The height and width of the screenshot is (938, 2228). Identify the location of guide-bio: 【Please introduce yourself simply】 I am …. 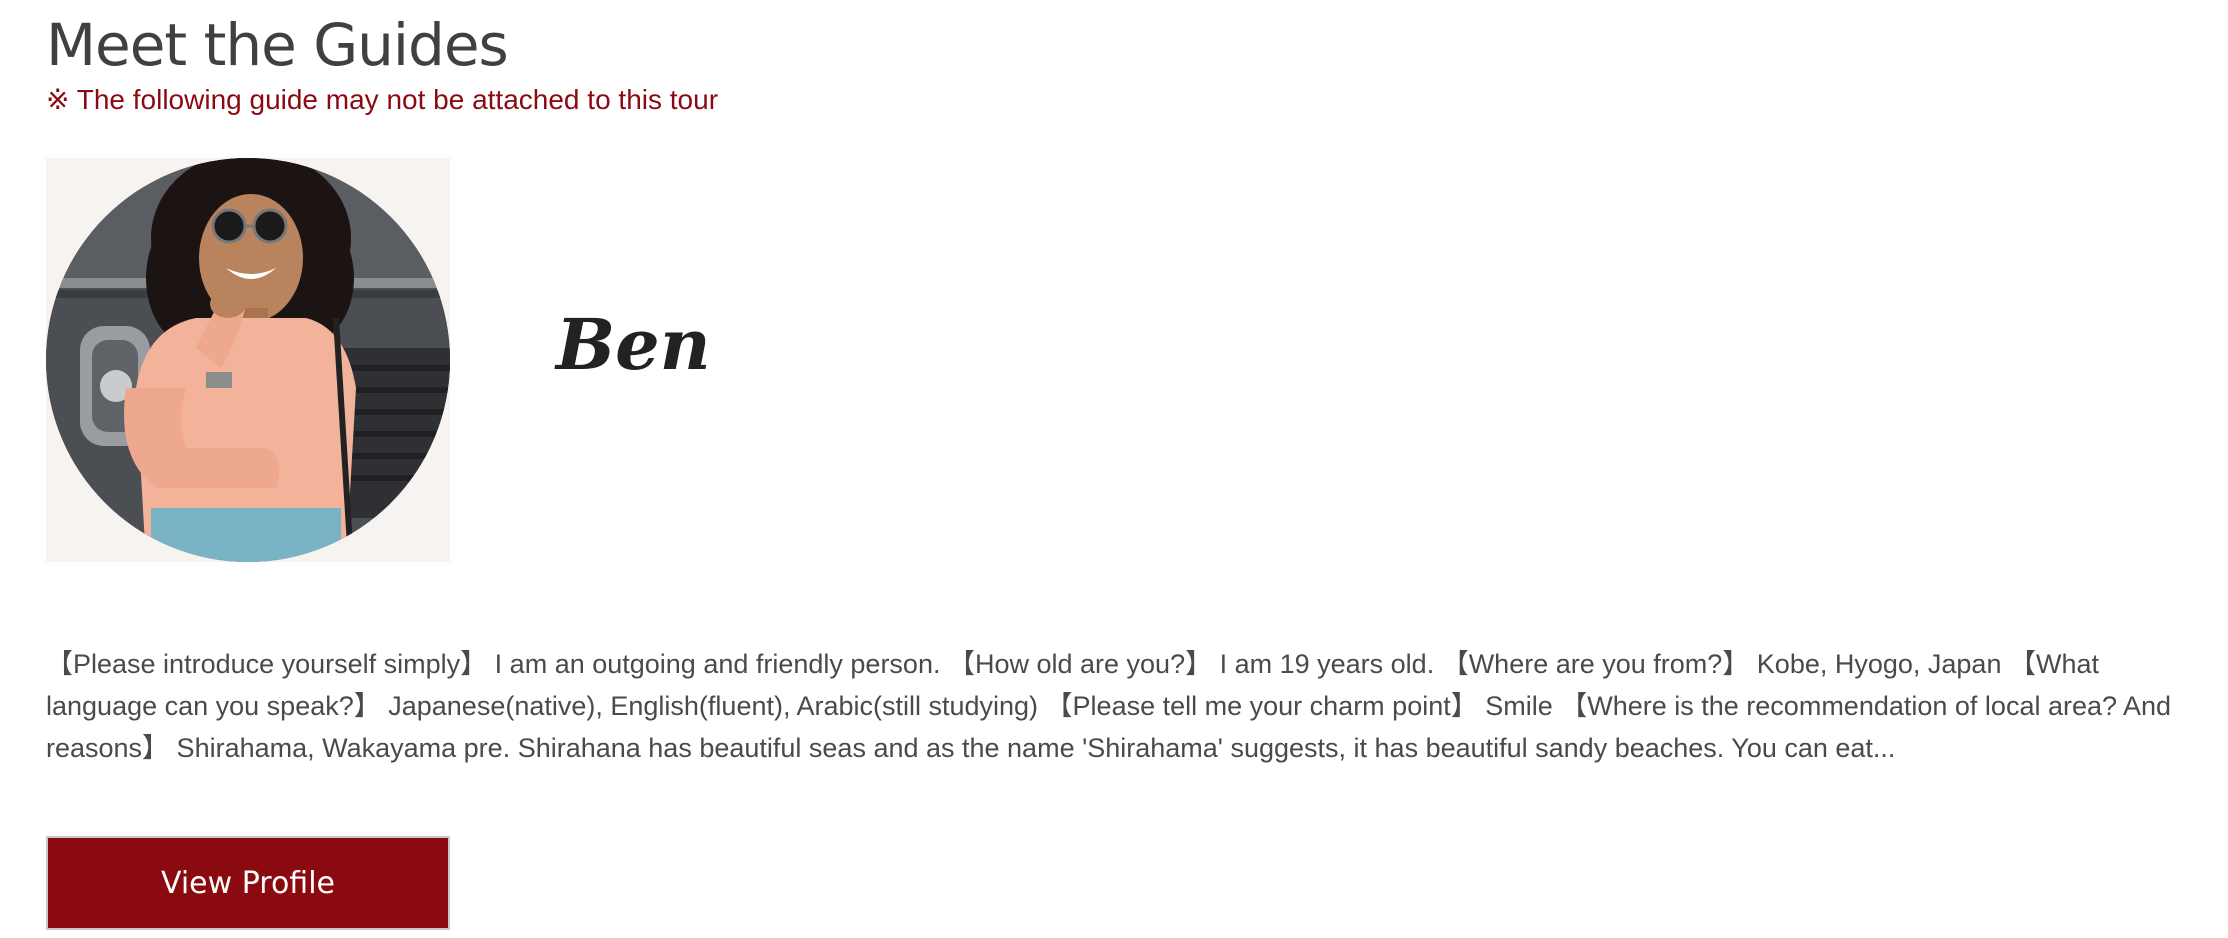
(1109, 706).